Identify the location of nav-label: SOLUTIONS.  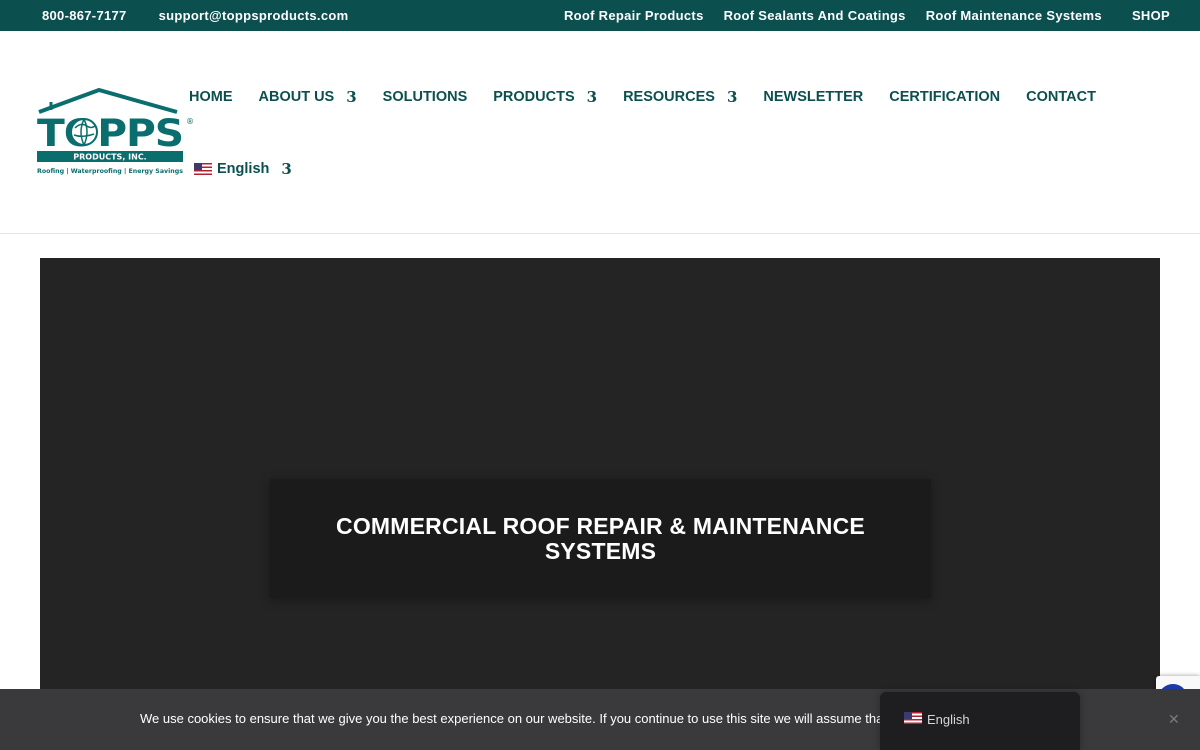
(425, 97).